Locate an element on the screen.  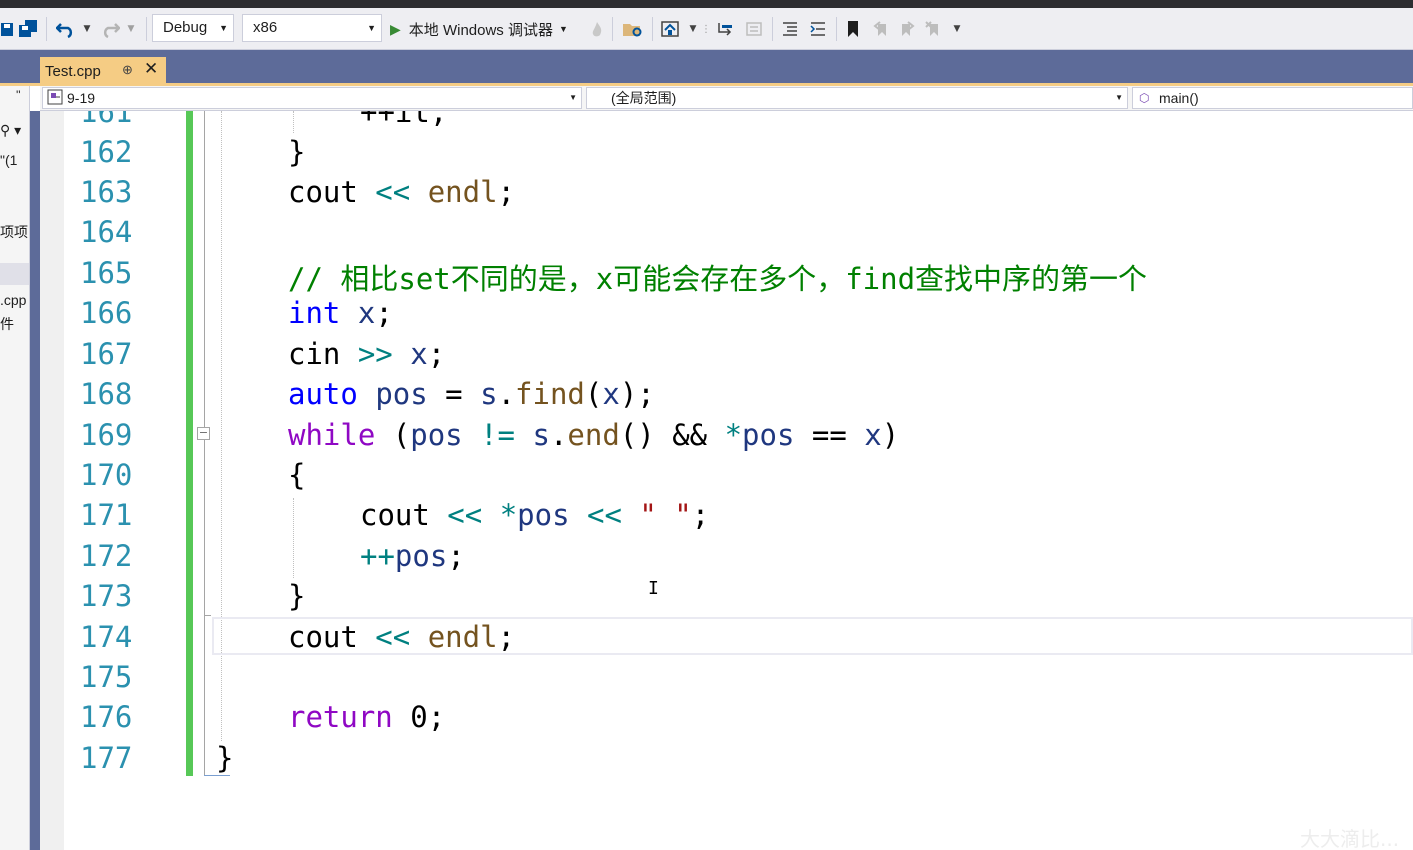
line-number: 167 is located at coordinates (106, 354).